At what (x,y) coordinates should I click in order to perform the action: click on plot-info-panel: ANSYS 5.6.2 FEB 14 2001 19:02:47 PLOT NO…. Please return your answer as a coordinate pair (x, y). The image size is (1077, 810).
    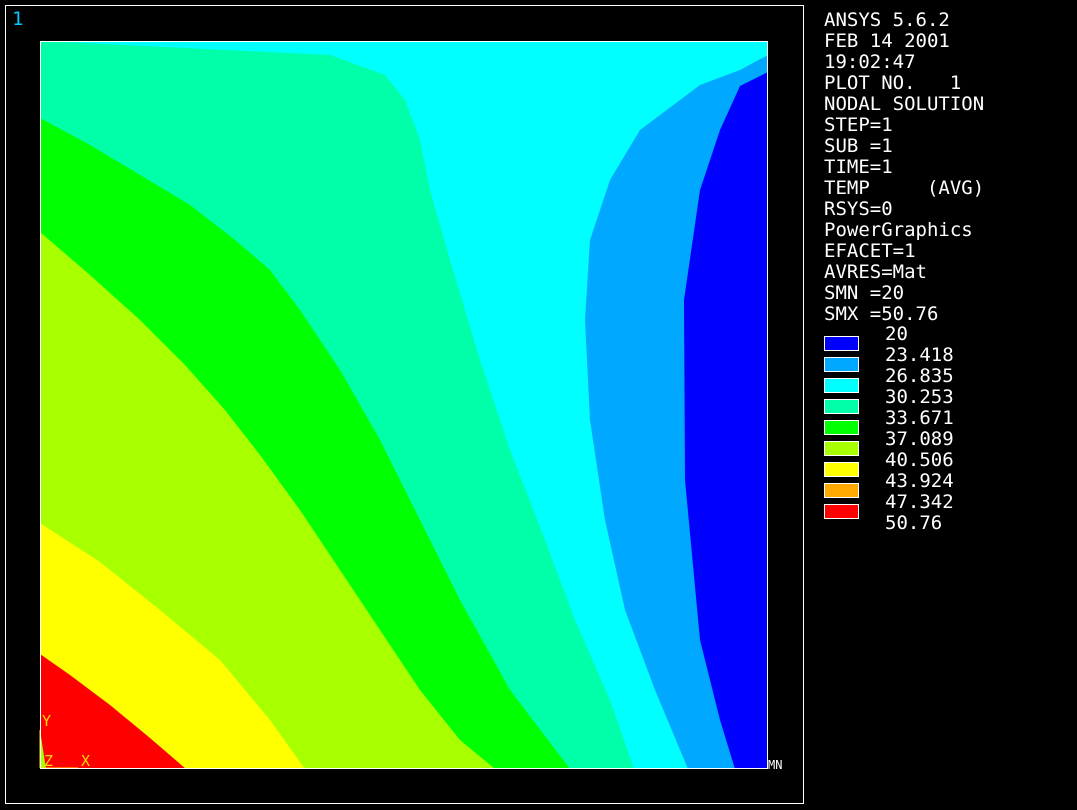
    Looking at the image, I should click on (904, 167).